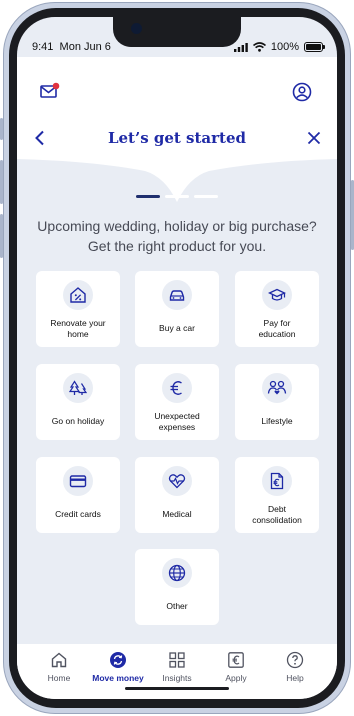 The width and height of the screenshot is (354, 716). I want to click on mute-switch, so click(1, 129).